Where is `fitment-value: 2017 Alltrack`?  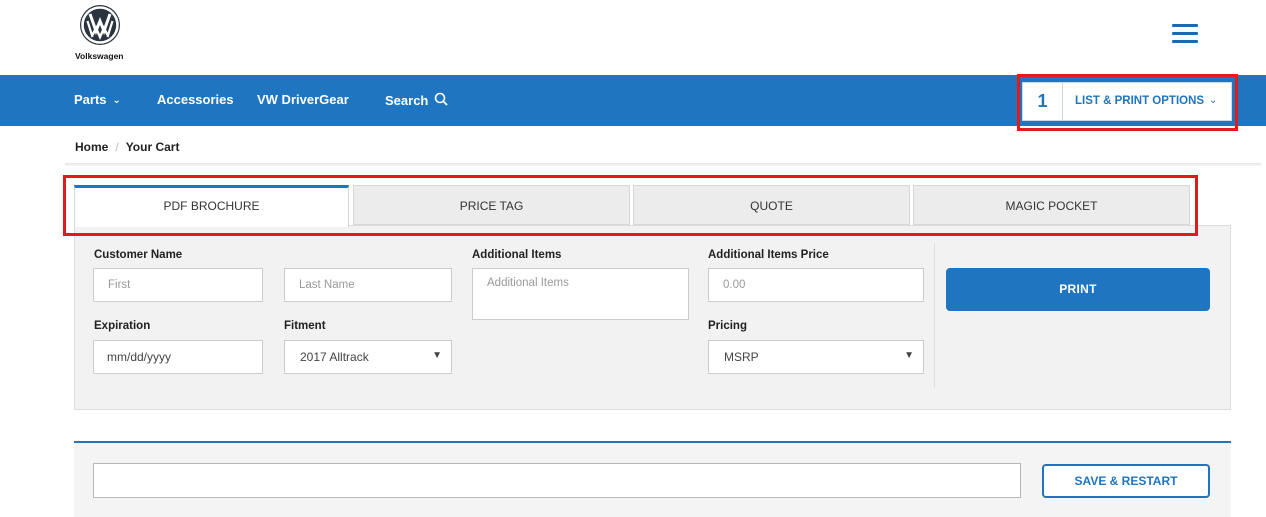 fitment-value: 2017 Alltrack is located at coordinates (334, 357).